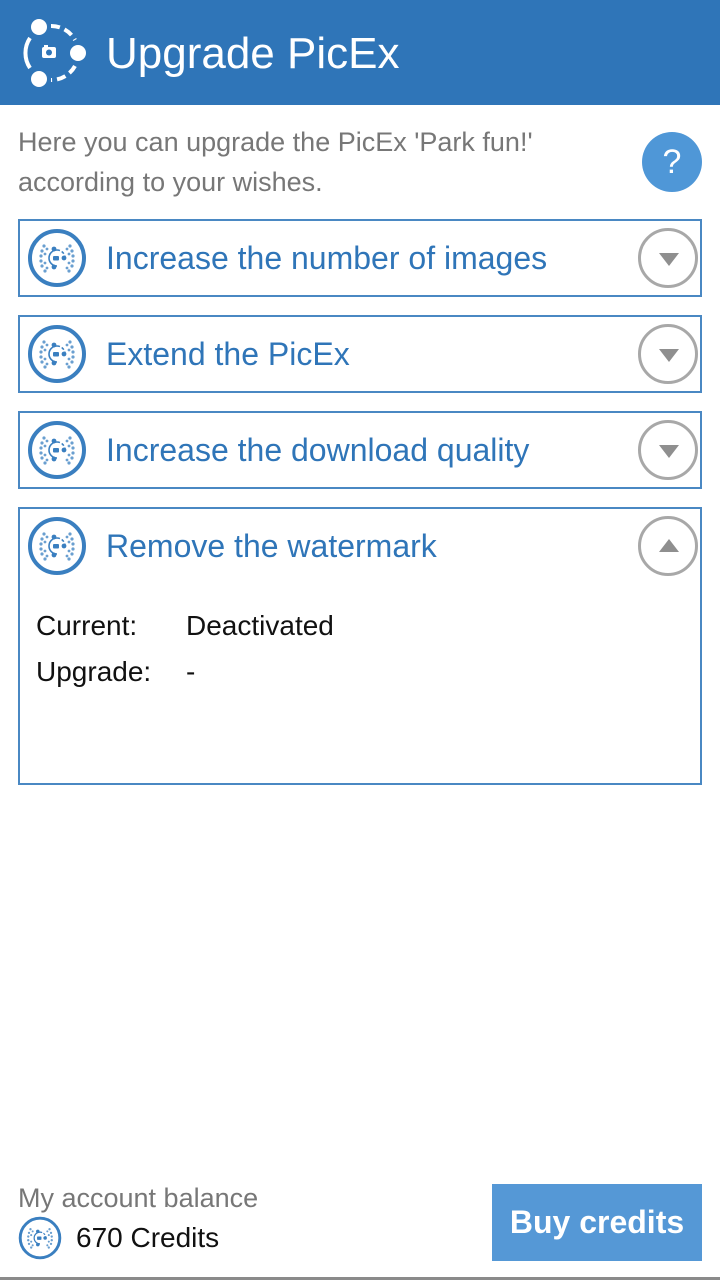  Describe the element at coordinates (191, 671) in the screenshot. I see `detail-value: -` at that location.